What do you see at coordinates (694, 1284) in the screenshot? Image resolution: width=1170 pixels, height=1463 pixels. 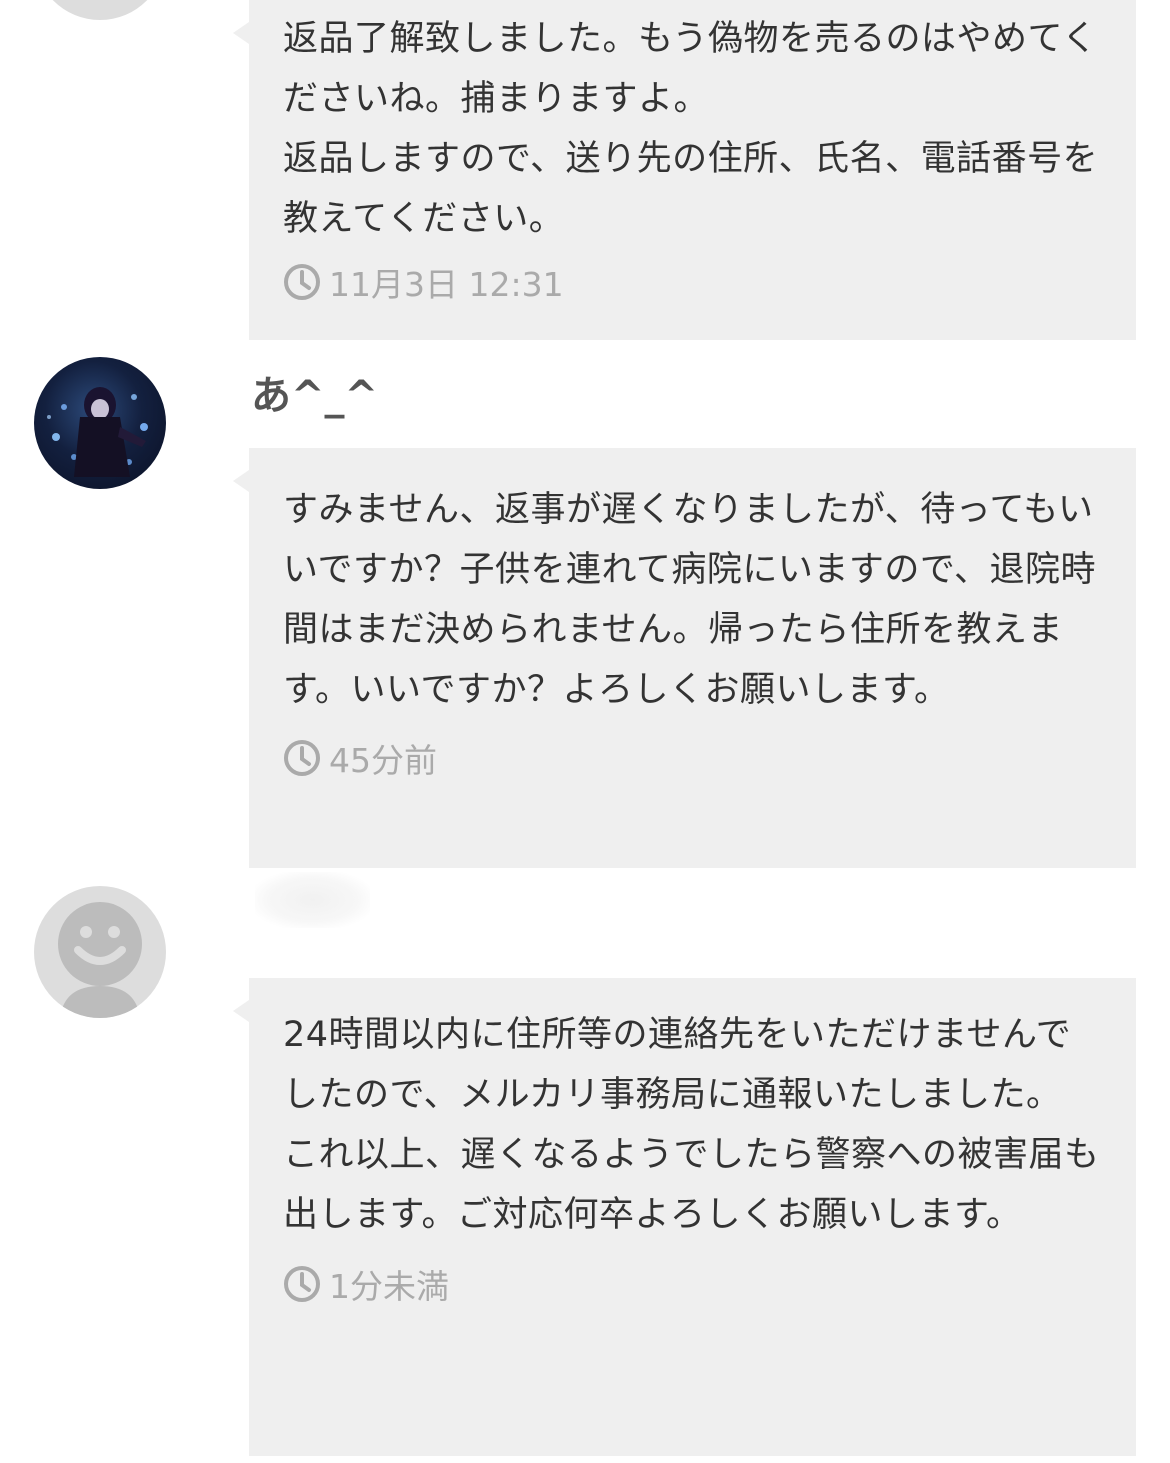 I see `message-timestamp: 1分未満` at bounding box center [694, 1284].